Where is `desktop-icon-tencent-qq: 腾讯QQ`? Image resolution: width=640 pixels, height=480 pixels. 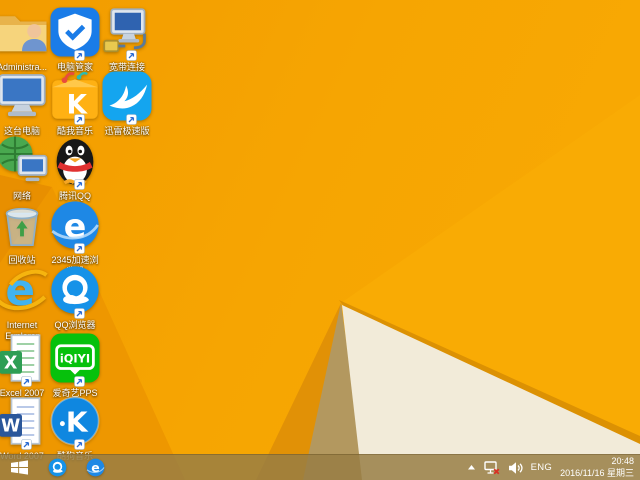 desktop-icon-tencent-qq: 腾讯QQ is located at coordinates (75, 167).